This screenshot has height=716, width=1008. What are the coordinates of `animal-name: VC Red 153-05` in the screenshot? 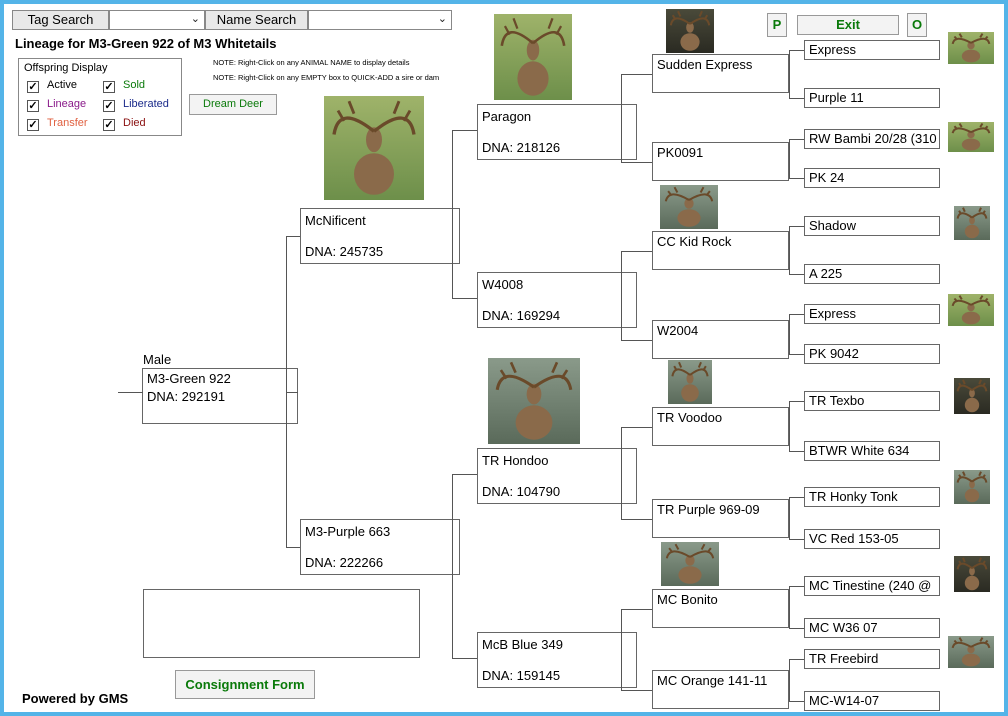 It's located at (872, 539).